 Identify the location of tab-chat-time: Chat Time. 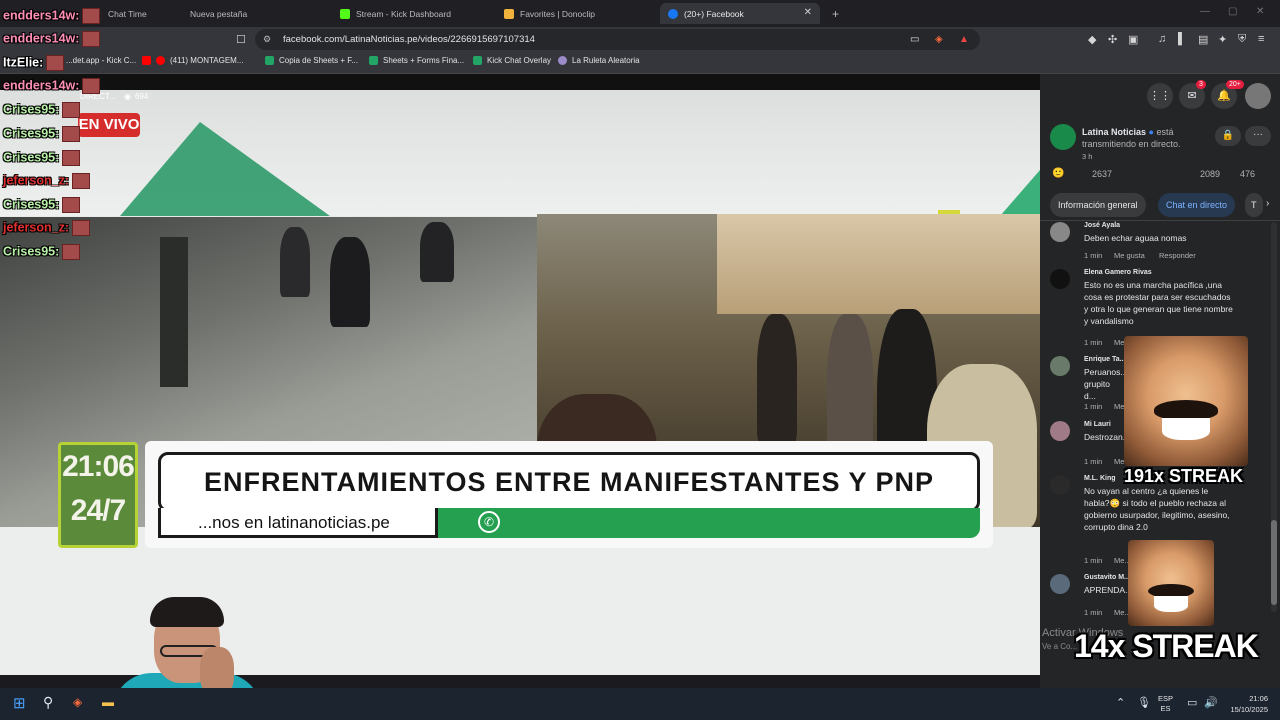
(130, 13).